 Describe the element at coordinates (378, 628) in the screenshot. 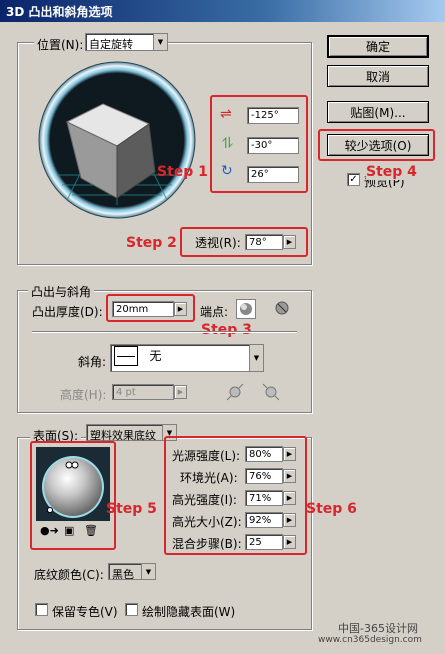

I see `watermark-line1: 中国-365设计网` at that location.